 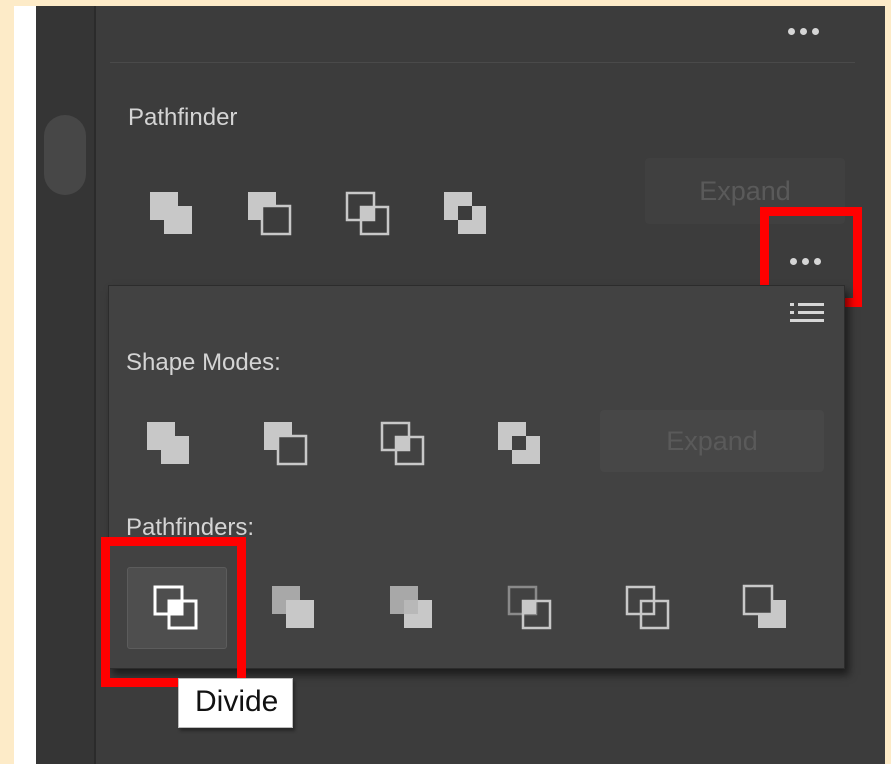 I want to click on shape-modes-label: Shape Modes:, so click(x=203, y=362).